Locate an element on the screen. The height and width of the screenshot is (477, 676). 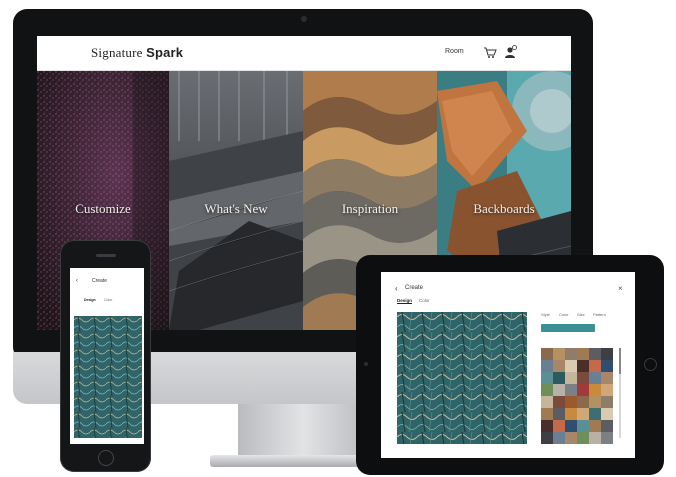
camera-icon is located at coordinates (304, 19).